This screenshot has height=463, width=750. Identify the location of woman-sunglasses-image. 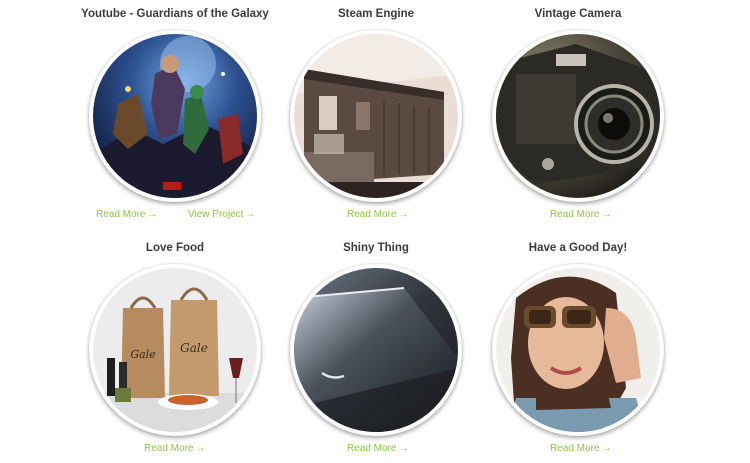
(578, 350).